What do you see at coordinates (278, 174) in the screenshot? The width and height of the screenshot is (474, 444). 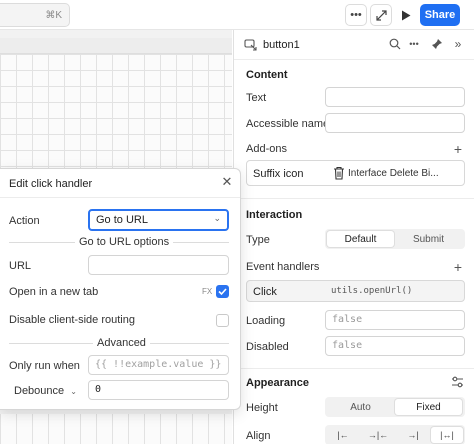 I see `suffix-icon-label: Suffix icon` at bounding box center [278, 174].